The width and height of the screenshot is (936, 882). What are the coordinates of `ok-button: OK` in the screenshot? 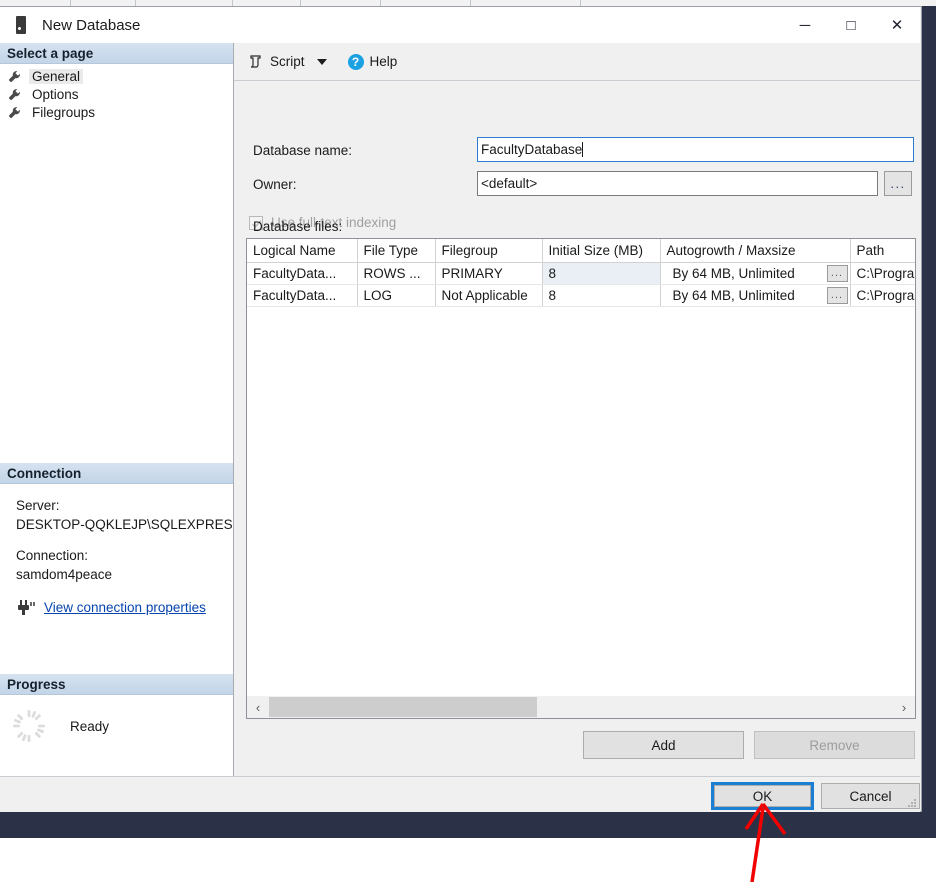 It's located at (762, 796).